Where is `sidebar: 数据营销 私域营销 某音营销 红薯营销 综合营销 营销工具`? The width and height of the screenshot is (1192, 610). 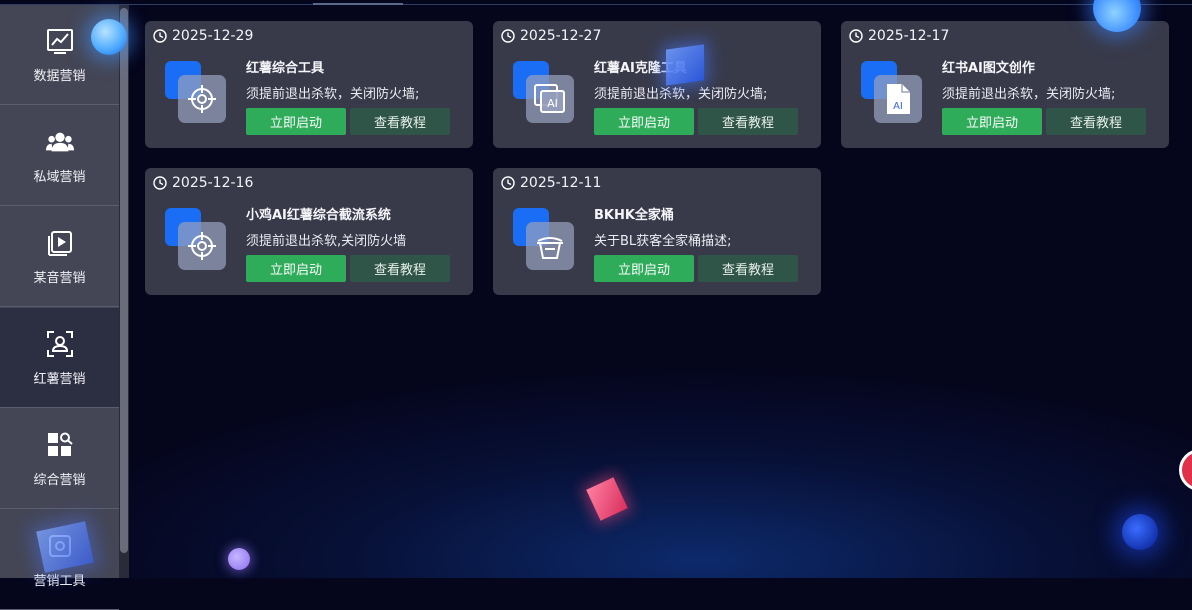 sidebar: 数据营销 私域营销 某音营销 红薯营销 综合营销 营销工具 is located at coordinates (59, 307).